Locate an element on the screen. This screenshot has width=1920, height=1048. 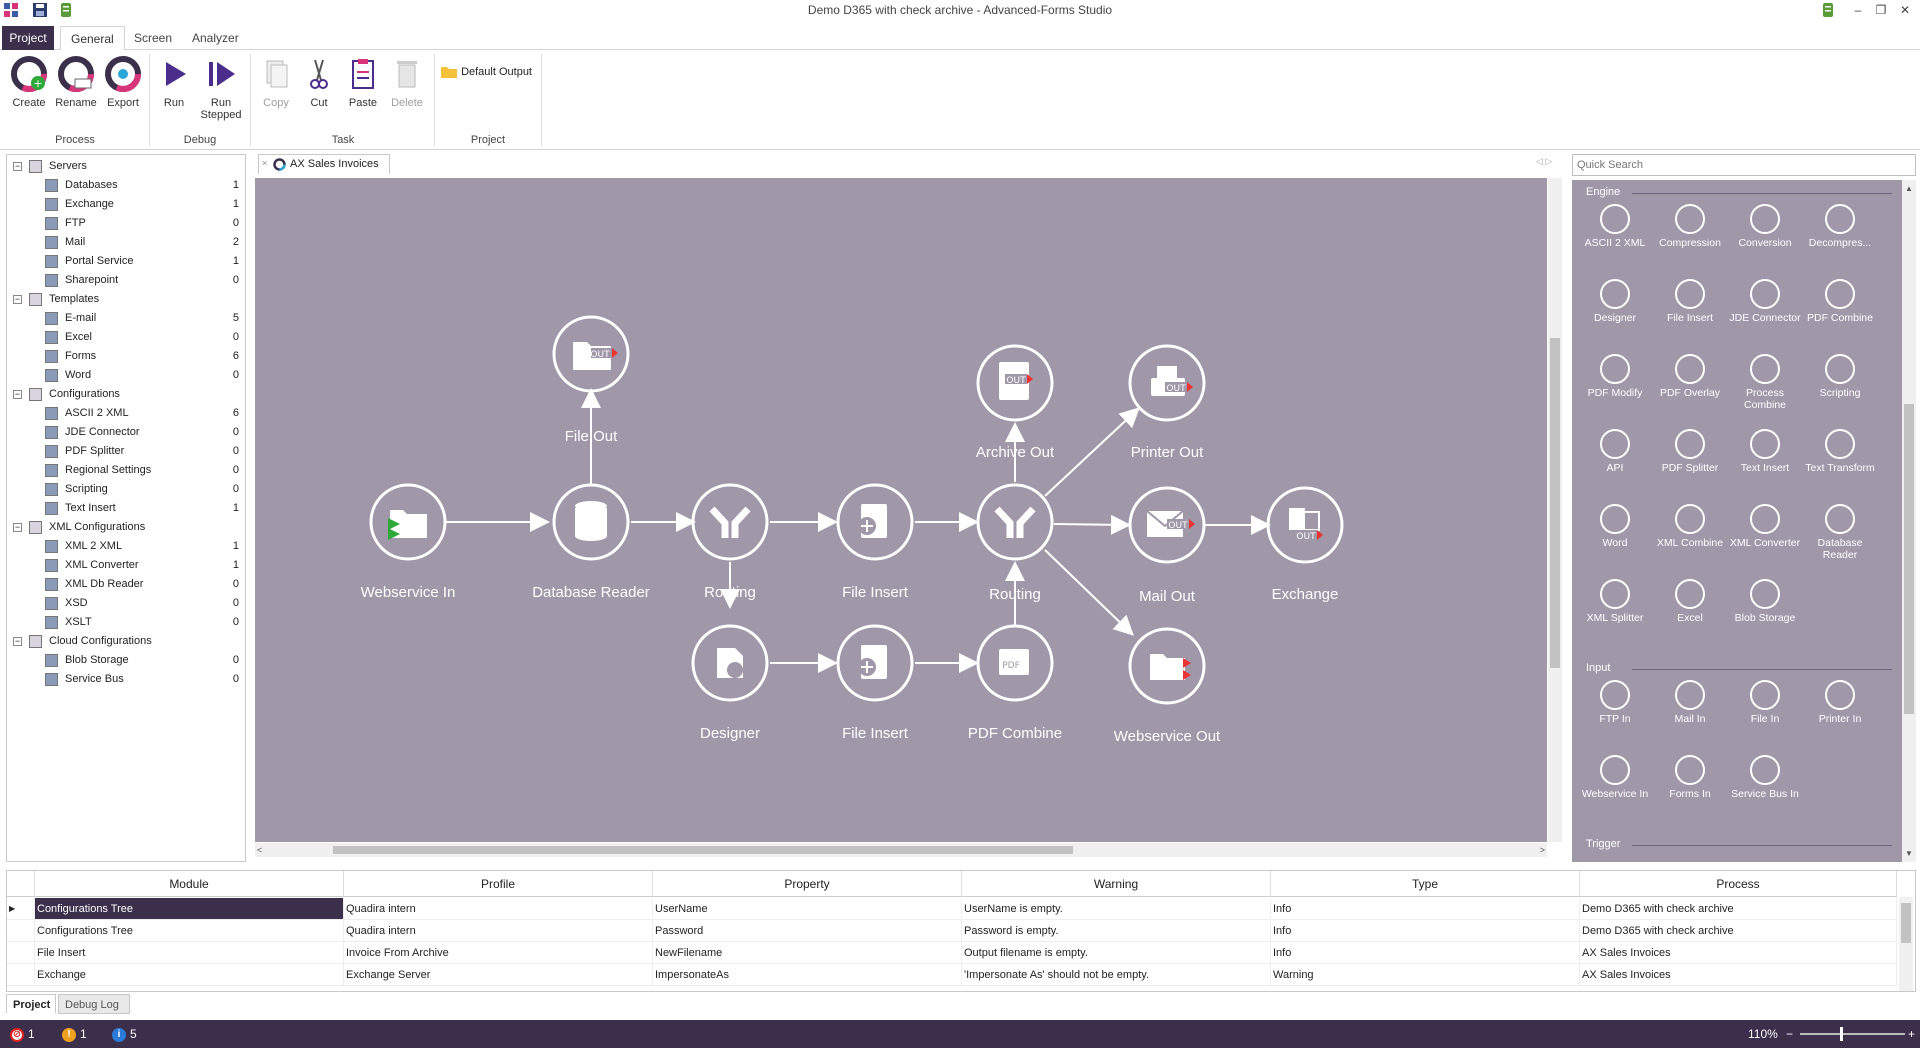
tab-general: General is located at coordinates (92, 38).